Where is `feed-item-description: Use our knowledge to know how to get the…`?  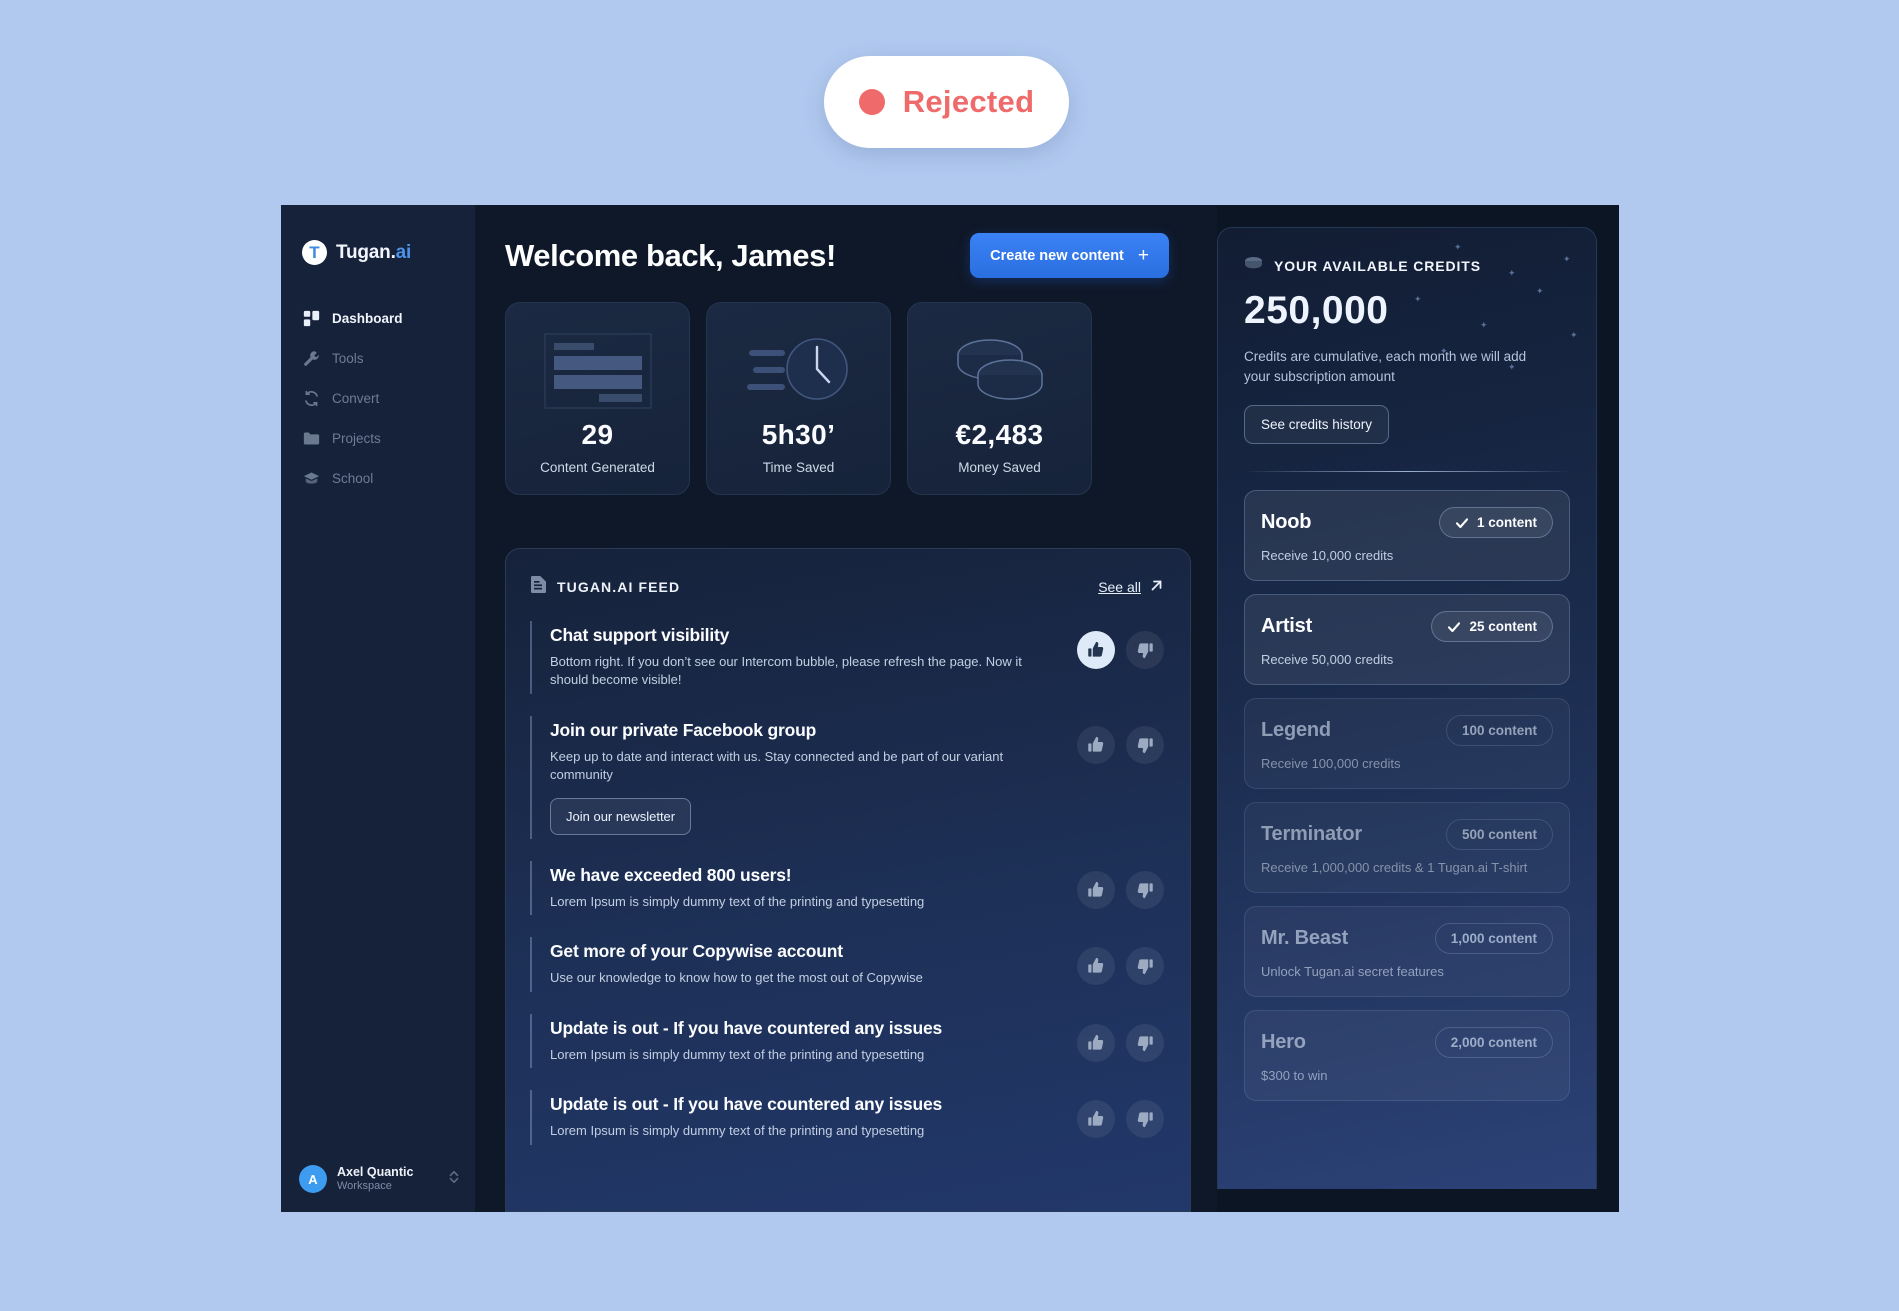 feed-item-description: Use our knowledge to know how to get the… is located at coordinates (736, 978).